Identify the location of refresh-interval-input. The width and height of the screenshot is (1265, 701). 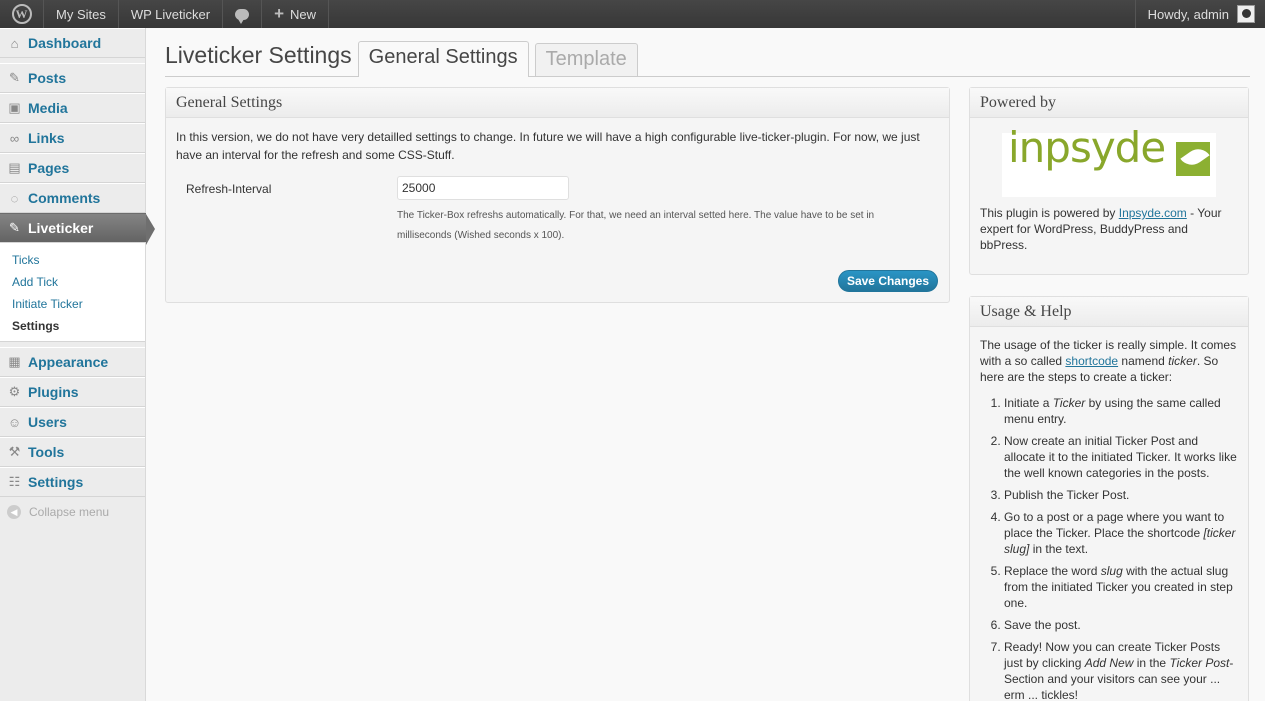
(483, 188).